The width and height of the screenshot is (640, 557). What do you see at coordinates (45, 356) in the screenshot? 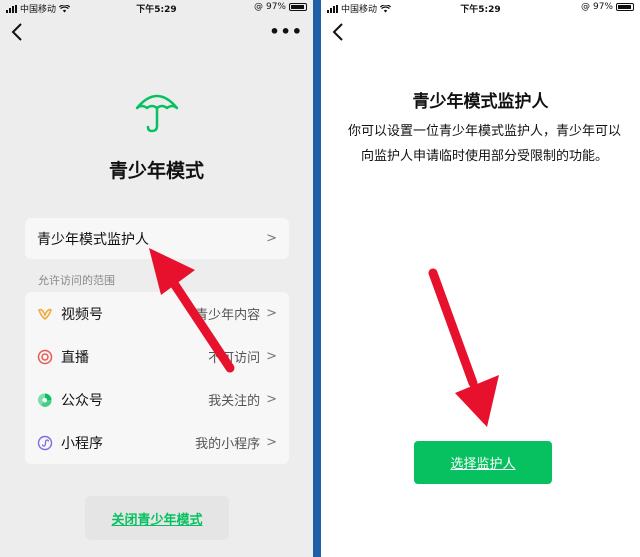
I see `live-icon` at bounding box center [45, 356].